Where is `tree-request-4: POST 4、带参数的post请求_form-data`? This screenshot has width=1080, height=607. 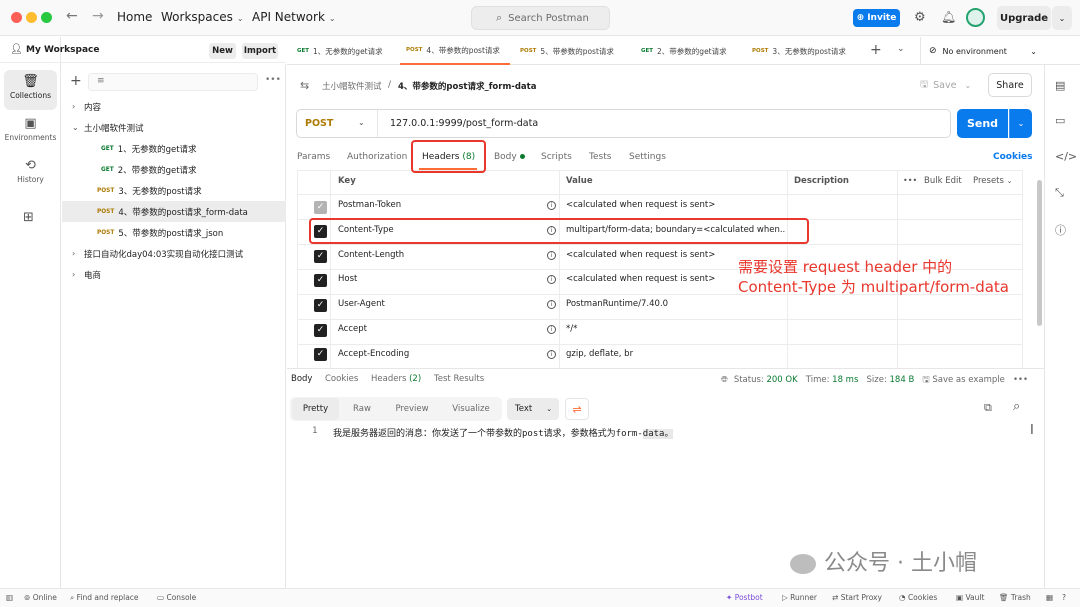 tree-request-4: POST 4、带参数的post请求_form-data is located at coordinates (174, 211).